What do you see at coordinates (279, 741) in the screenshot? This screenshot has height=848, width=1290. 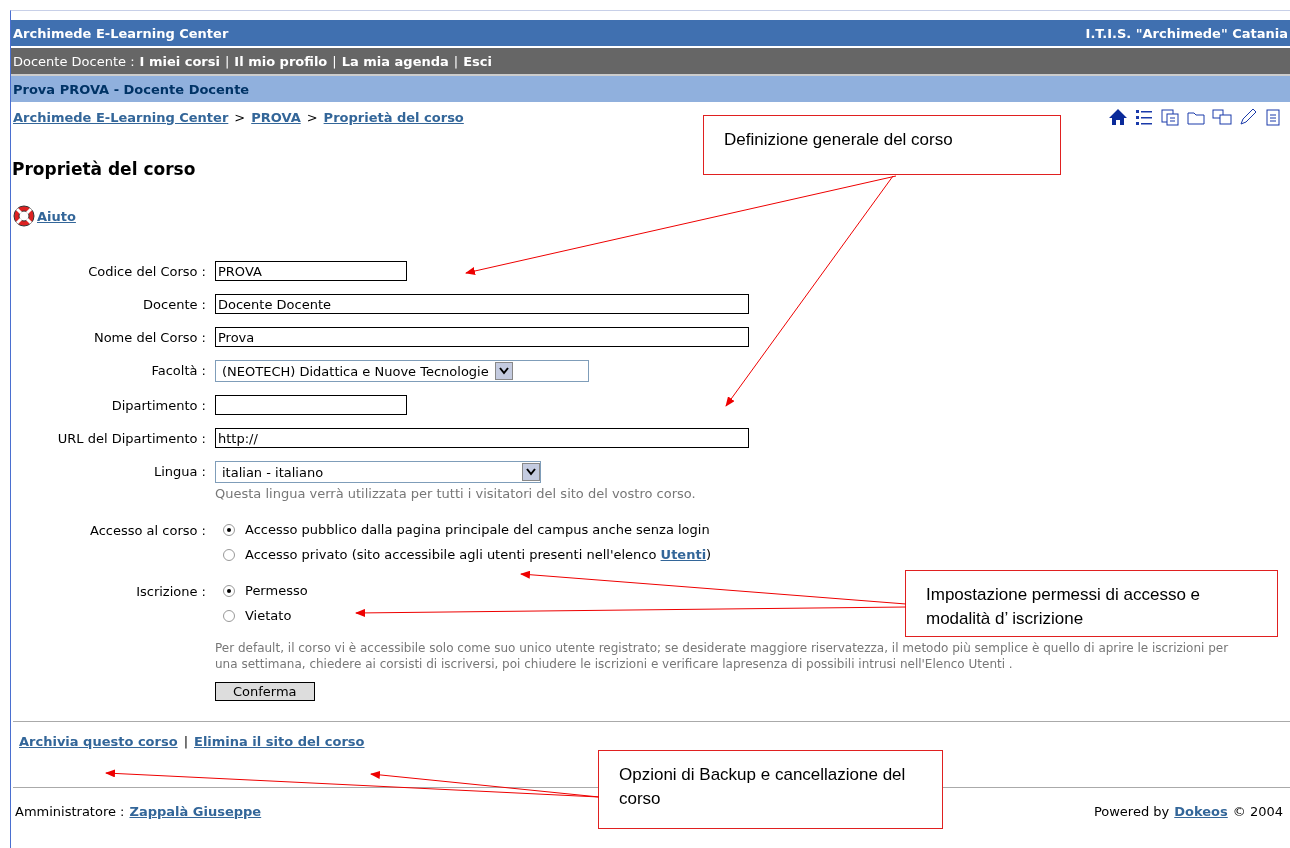 I see `nav-link: Elimina il sito del corso` at bounding box center [279, 741].